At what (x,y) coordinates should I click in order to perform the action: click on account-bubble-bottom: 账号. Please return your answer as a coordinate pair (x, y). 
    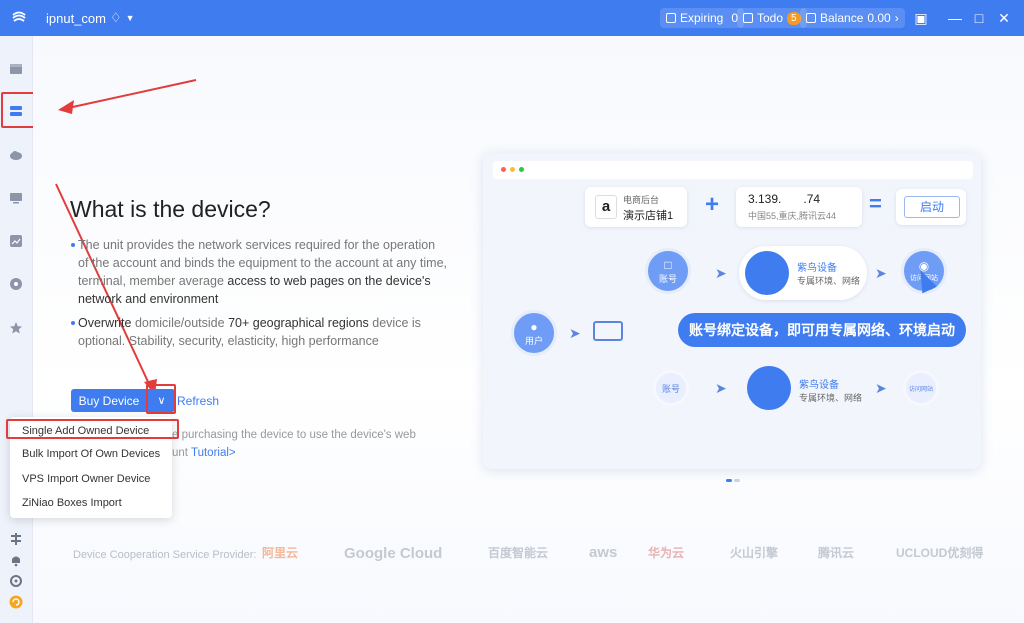
    Looking at the image, I should click on (671, 388).